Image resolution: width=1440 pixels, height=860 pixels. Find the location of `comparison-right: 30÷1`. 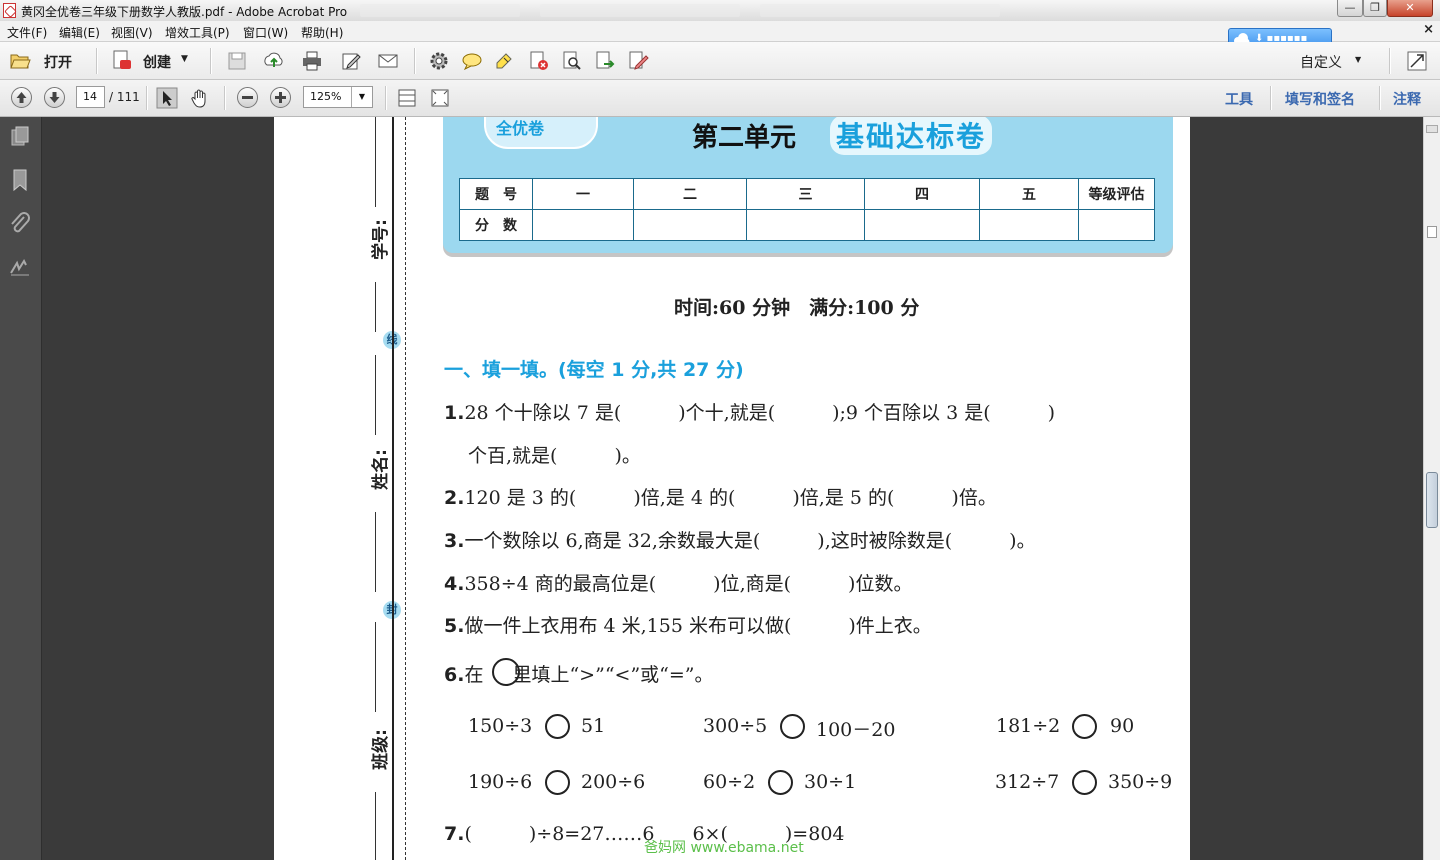

comparison-right: 30÷1 is located at coordinates (830, 782).